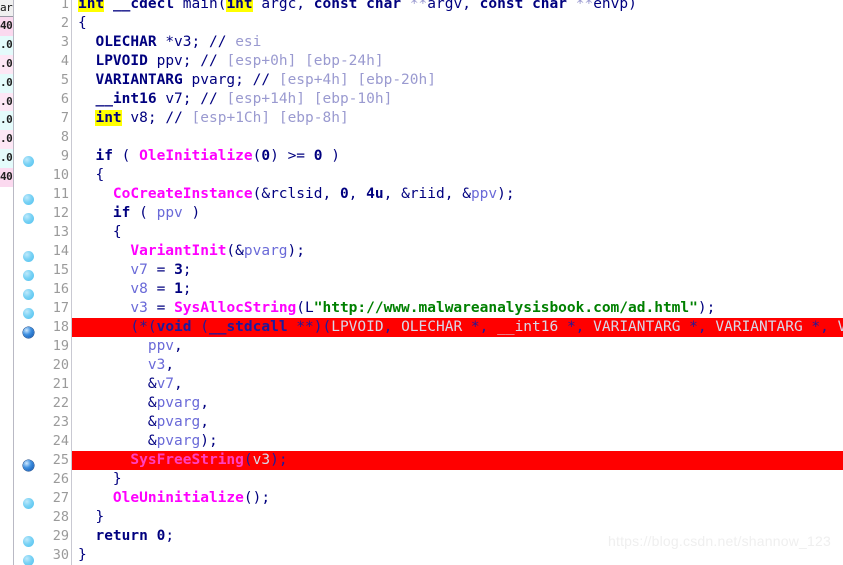 The height and width of the screenshot is (565, 843). What do you see at coordinates (457, 99) in the screenshot?
I see `code-line-text: __int16 v7; // [esp+14h] [ebp-10h]` at bounding box center [457, 99].